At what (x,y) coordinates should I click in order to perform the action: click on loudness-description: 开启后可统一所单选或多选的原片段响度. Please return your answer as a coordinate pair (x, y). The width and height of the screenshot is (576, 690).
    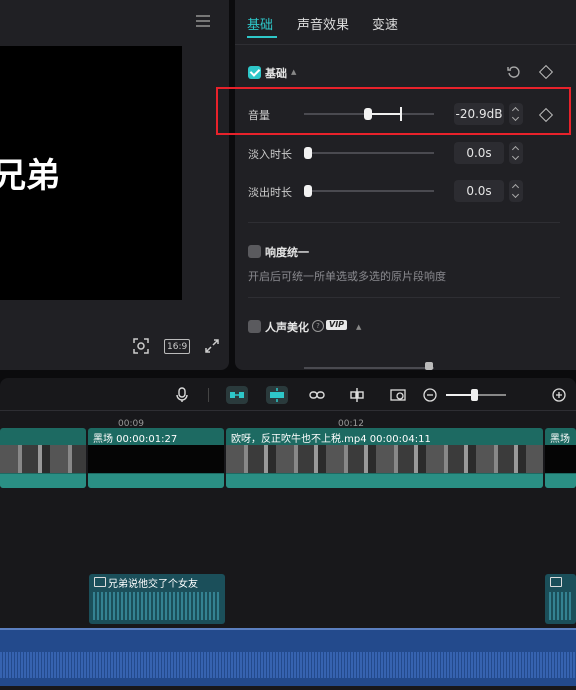
    Looking at the image, I should click on (347, 276).